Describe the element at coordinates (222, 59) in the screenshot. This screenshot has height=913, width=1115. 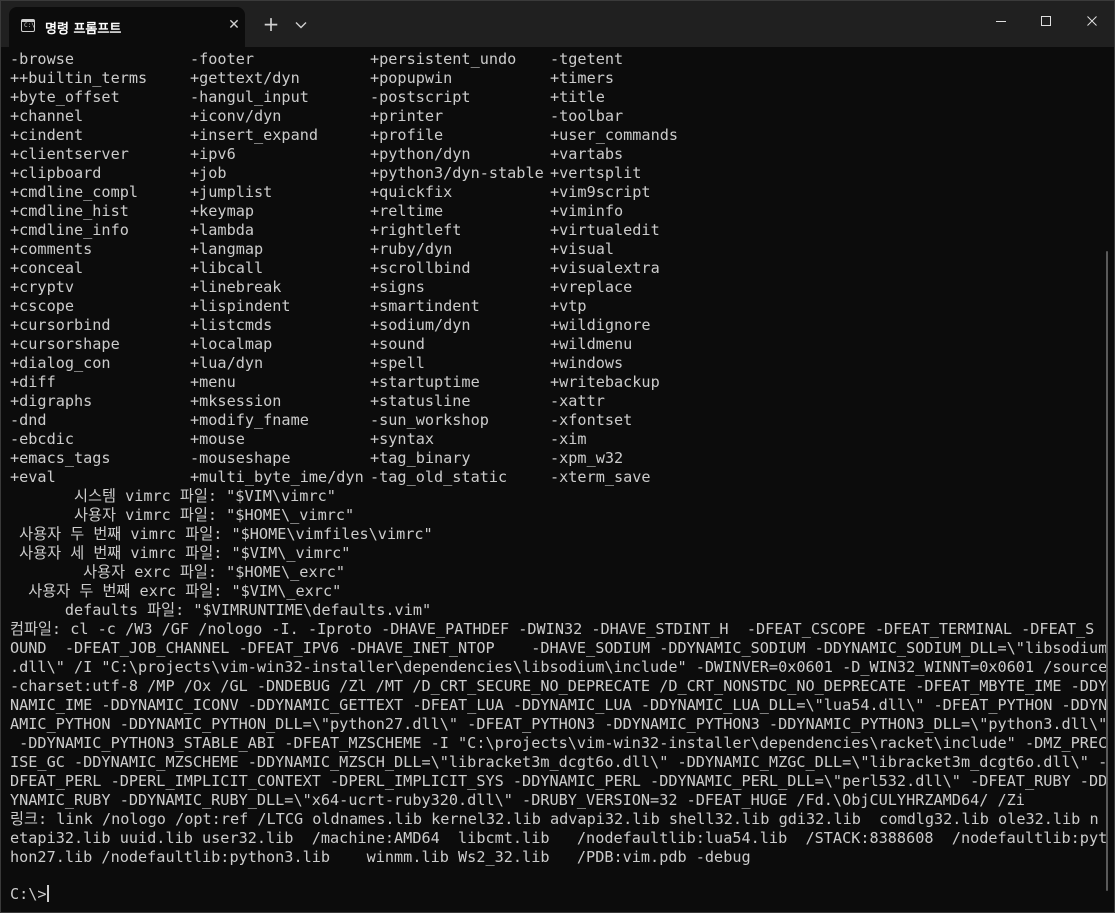
I see `feature-item: -footer` at that location.